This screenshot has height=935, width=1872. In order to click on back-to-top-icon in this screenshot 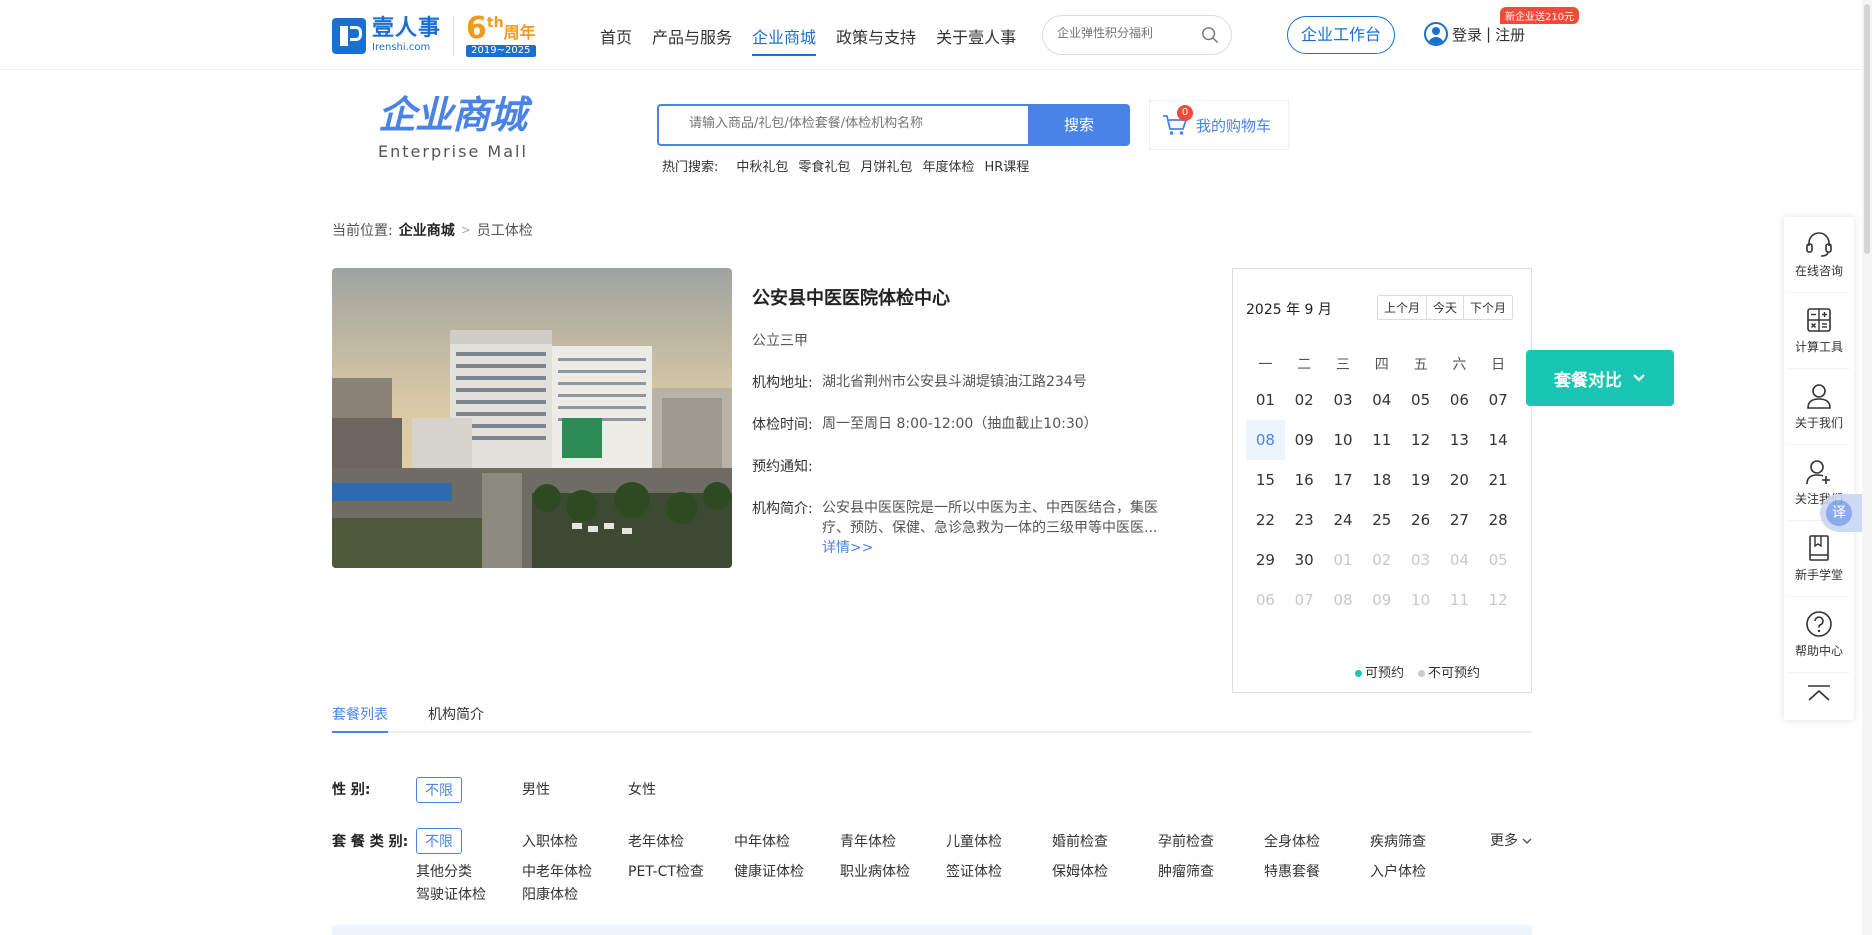, I will do `click(1819, 692)`.